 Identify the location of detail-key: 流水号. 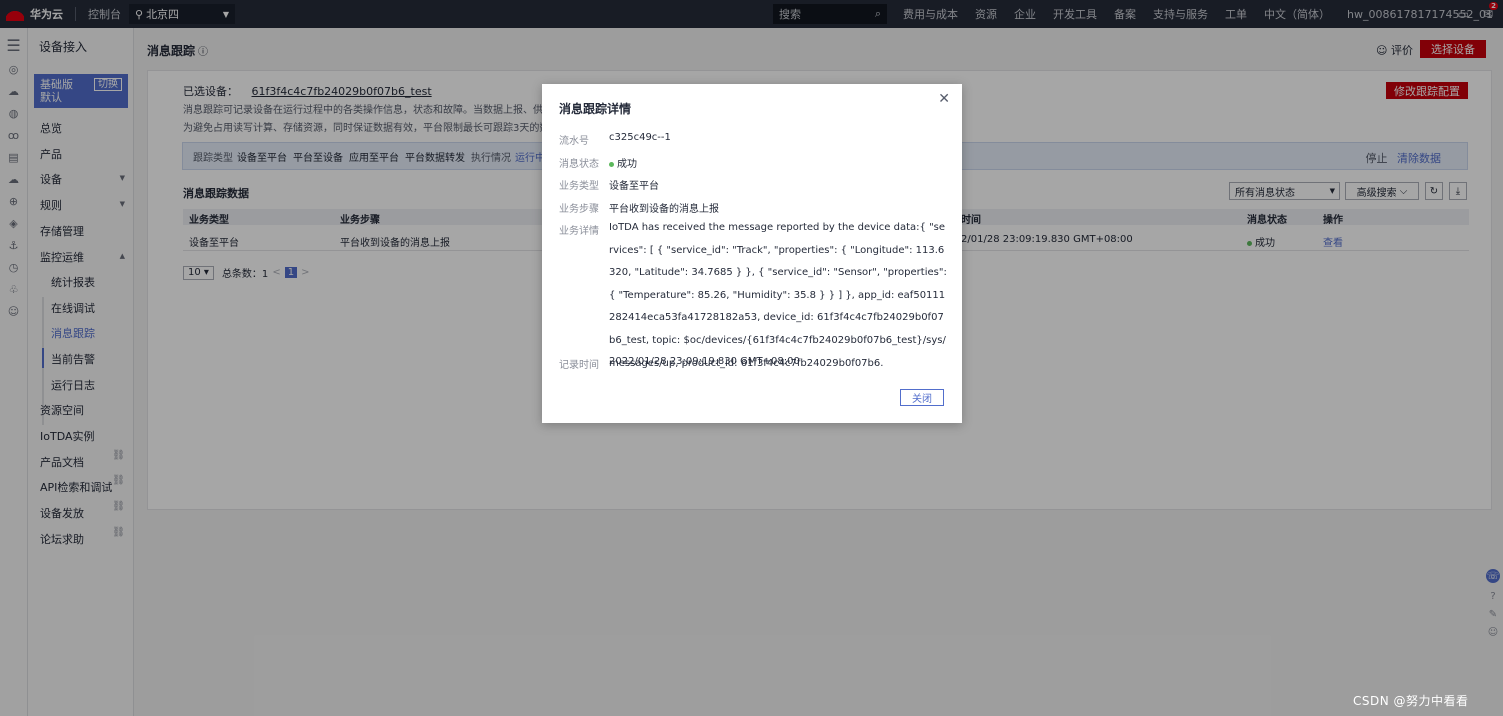
(574, 141).